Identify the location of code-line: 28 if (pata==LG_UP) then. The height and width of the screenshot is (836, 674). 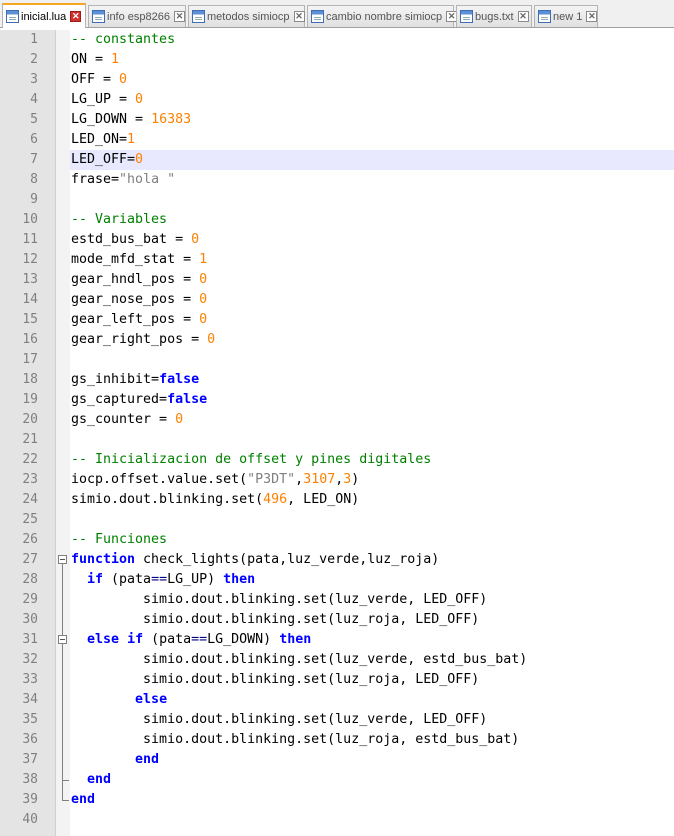
(337, 580).